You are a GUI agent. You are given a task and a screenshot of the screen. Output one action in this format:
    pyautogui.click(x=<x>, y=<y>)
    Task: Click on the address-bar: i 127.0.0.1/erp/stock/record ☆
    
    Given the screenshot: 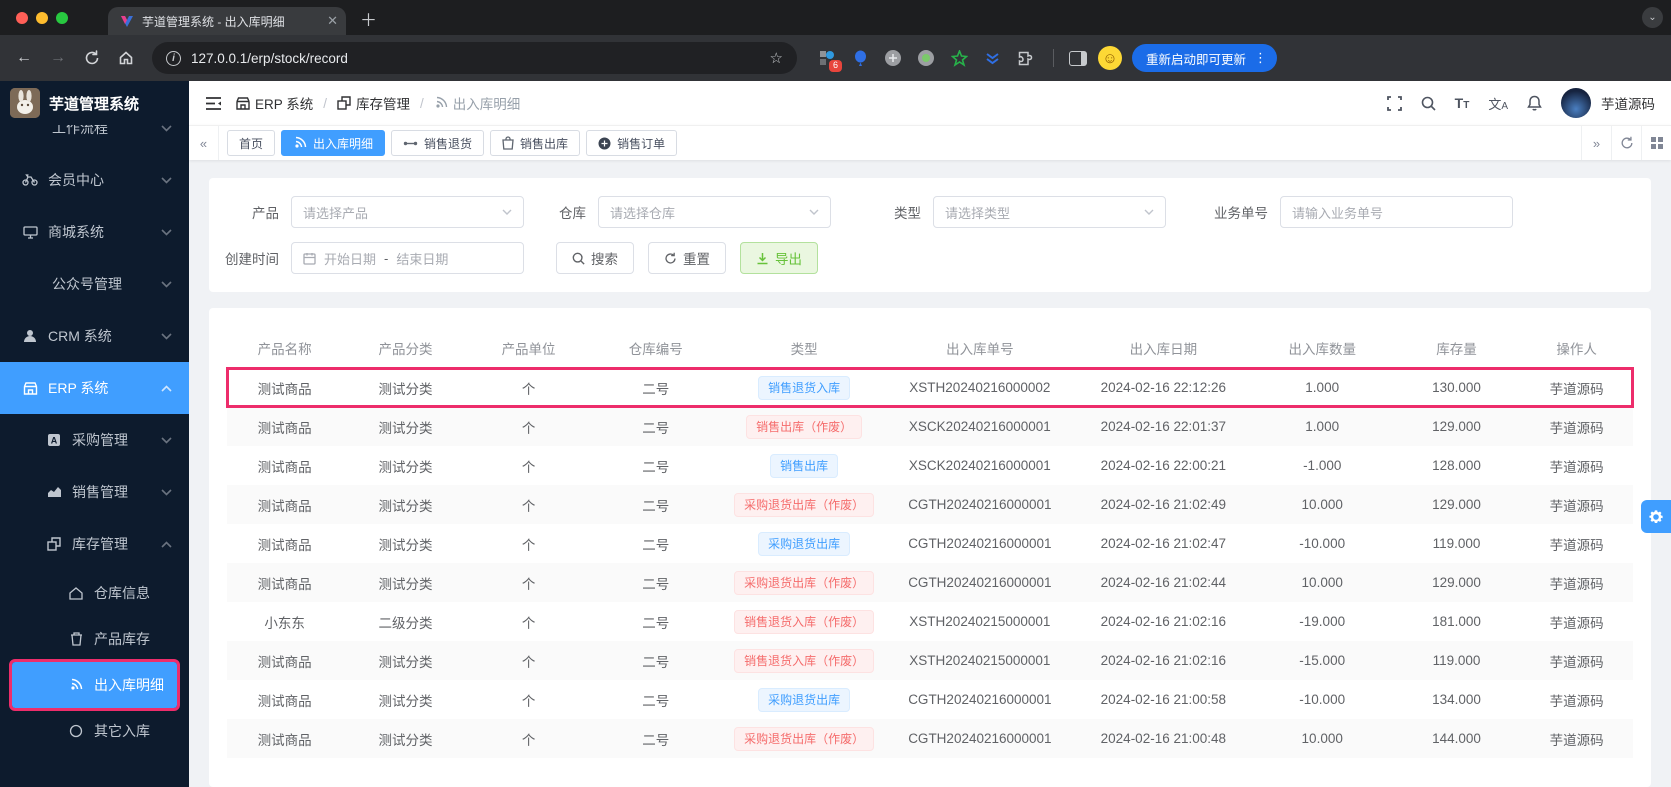 What is the action you would take?
    pyautogui.click(x=474, y=58)
    